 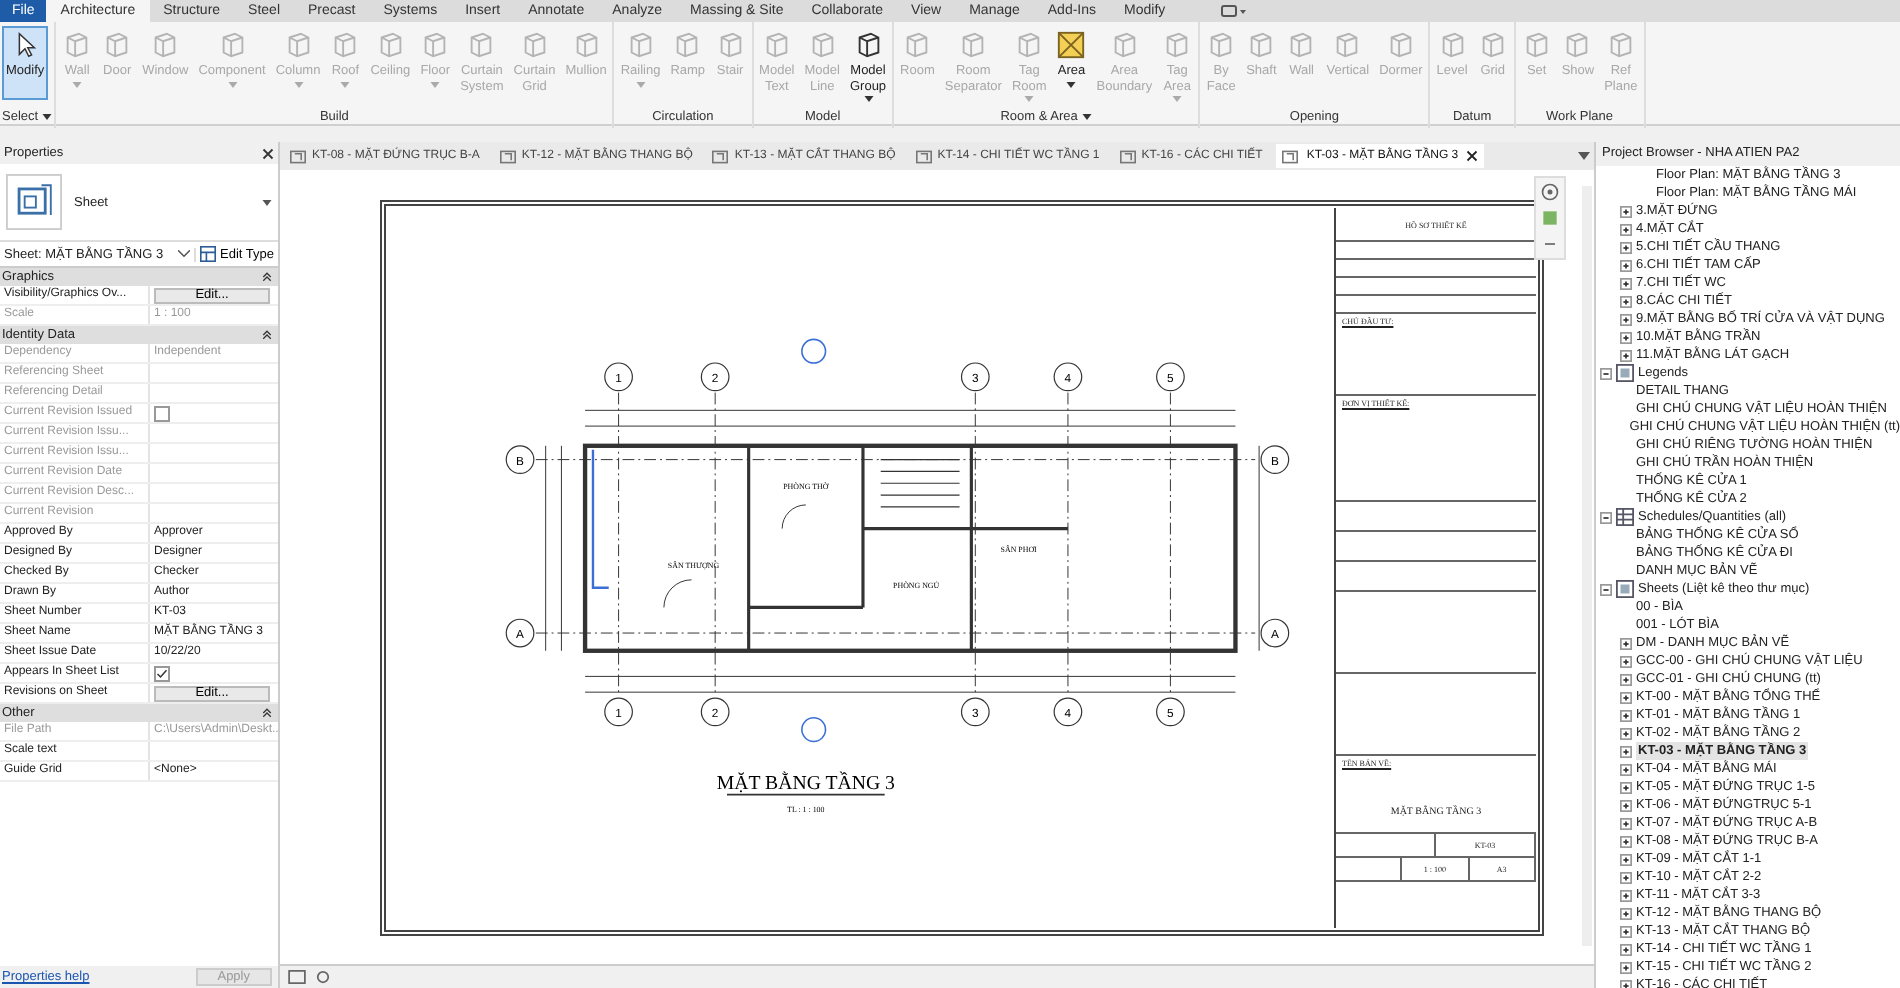 I want to click on checkbox, so click(x=162, y=673).